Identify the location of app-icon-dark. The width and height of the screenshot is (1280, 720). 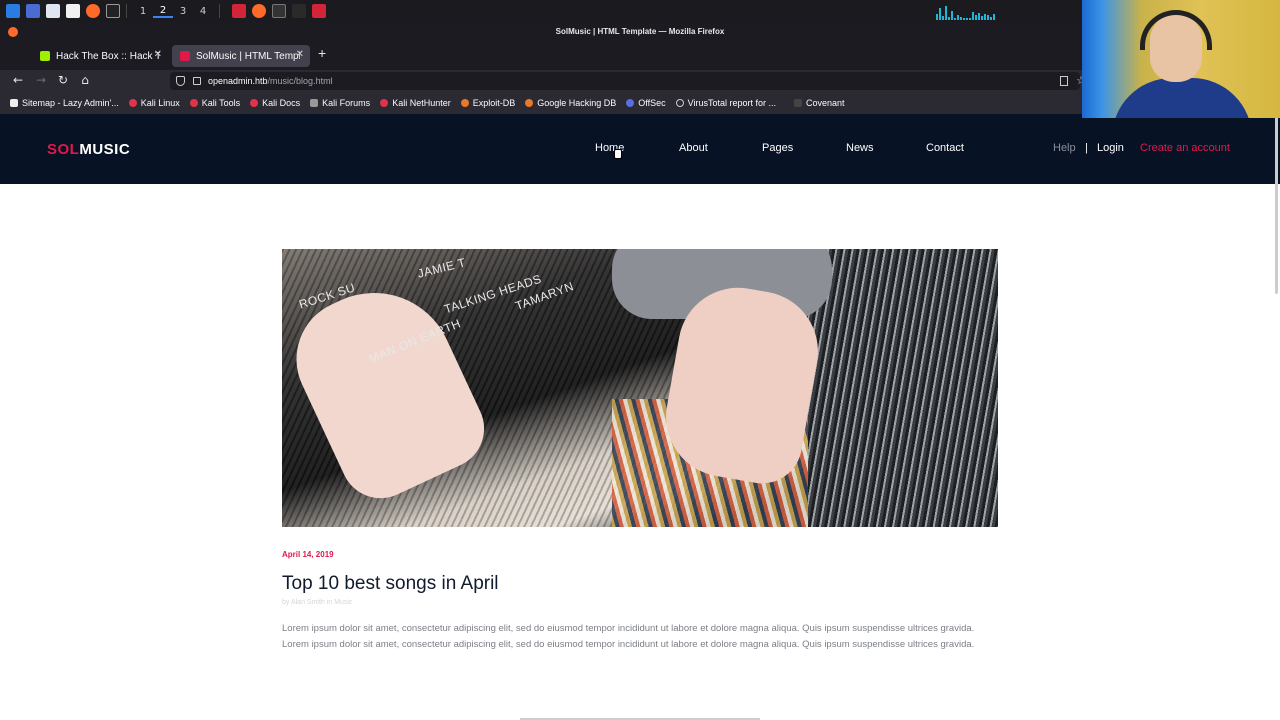
(299, 11).